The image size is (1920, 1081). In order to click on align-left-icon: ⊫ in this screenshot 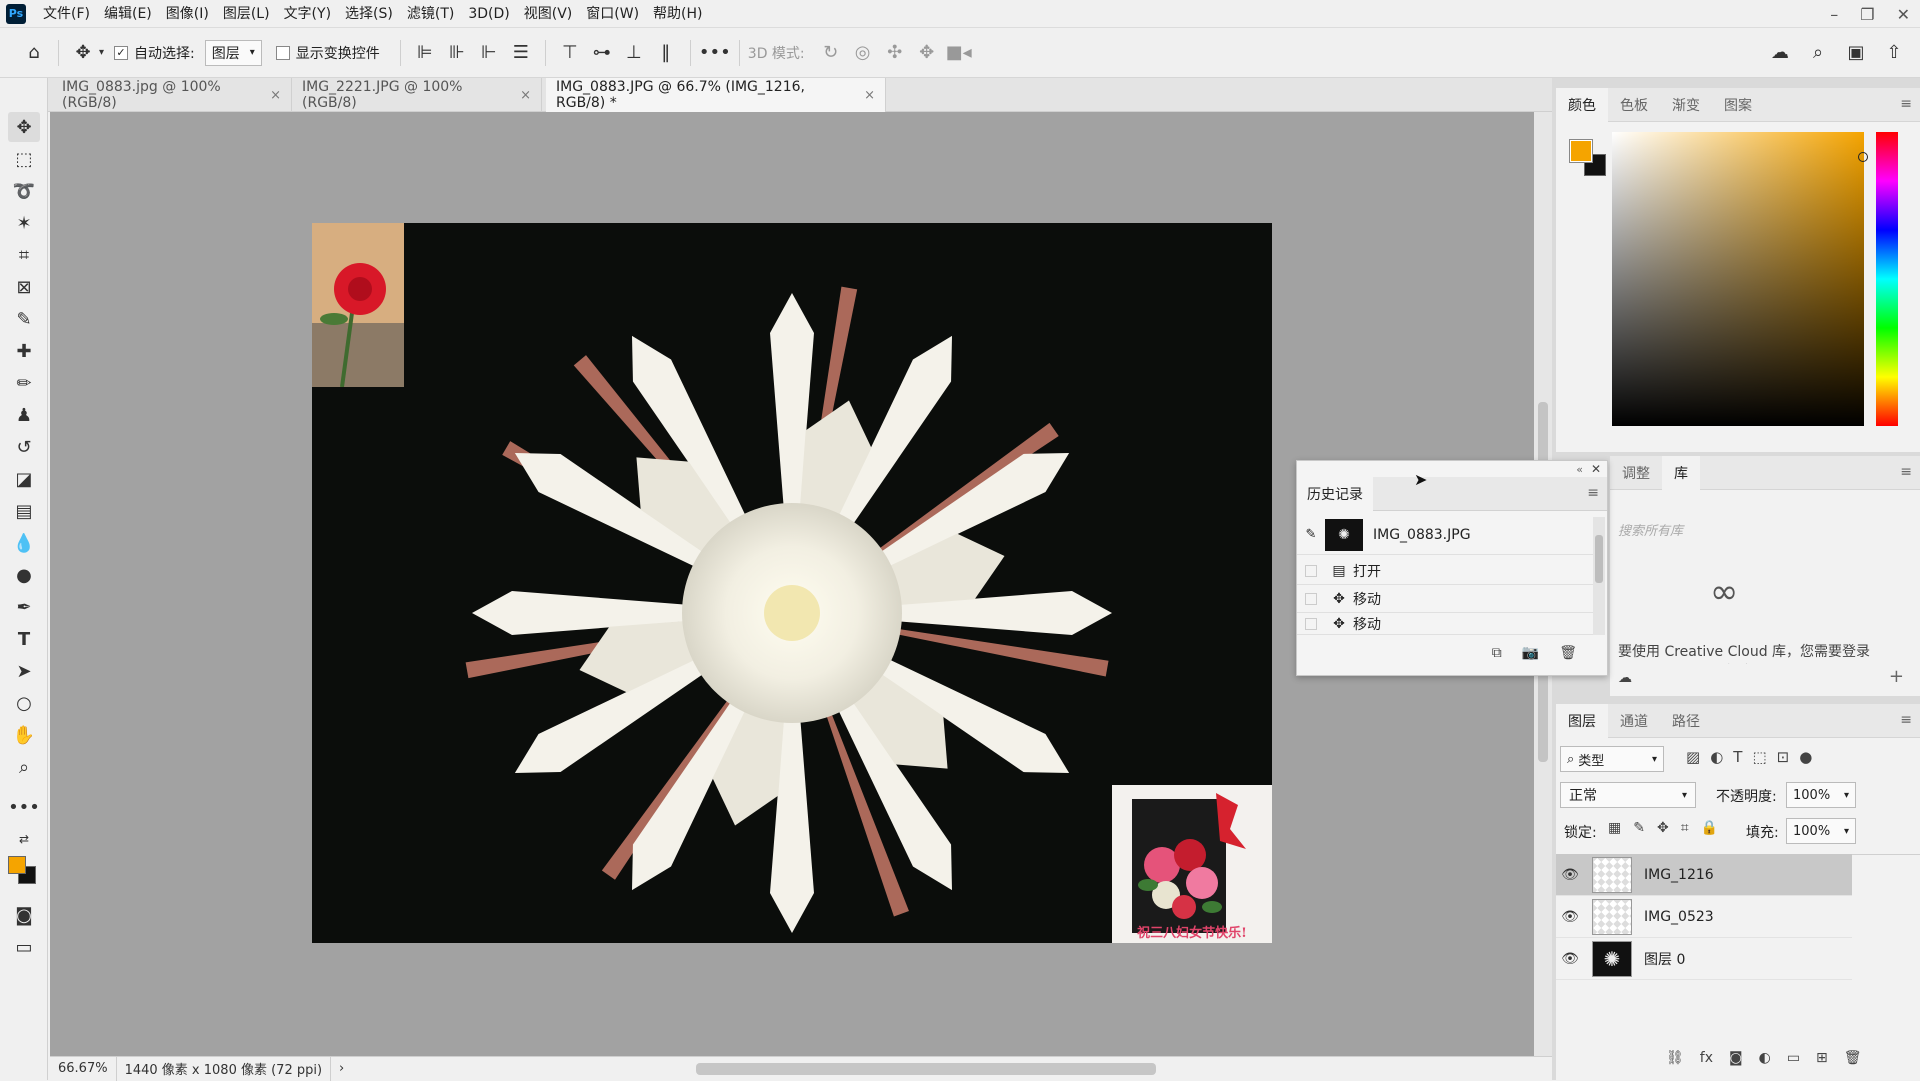, I will do `click(425, 53)`.